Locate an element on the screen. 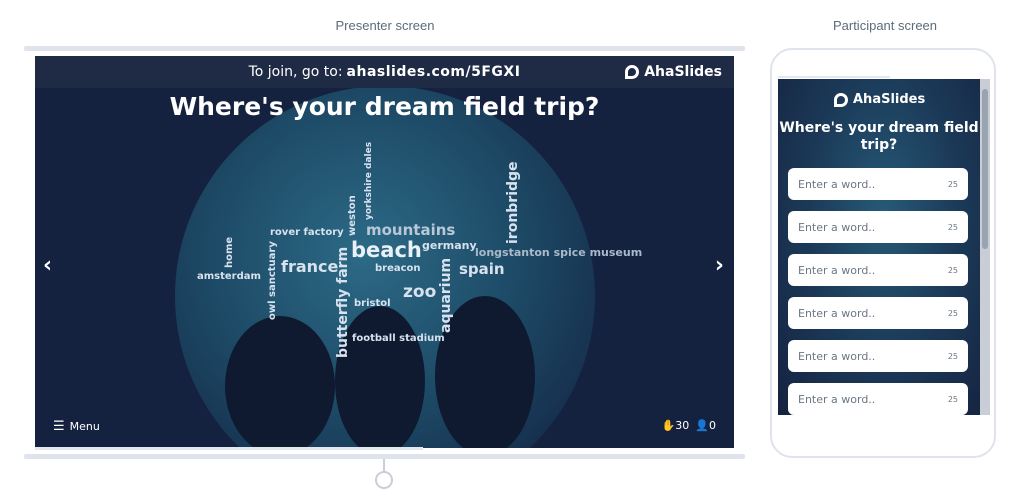 The height and width of the screenshot is (499, 1024). word-cloud-item: beach is located at coordinates (386, 250).